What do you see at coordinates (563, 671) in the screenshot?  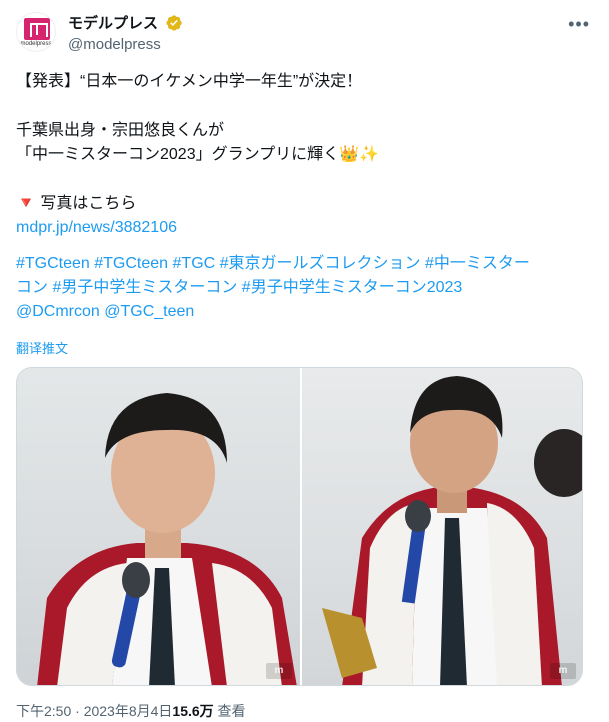 I see `watermark-right: m` at bounding box center [563, 671].